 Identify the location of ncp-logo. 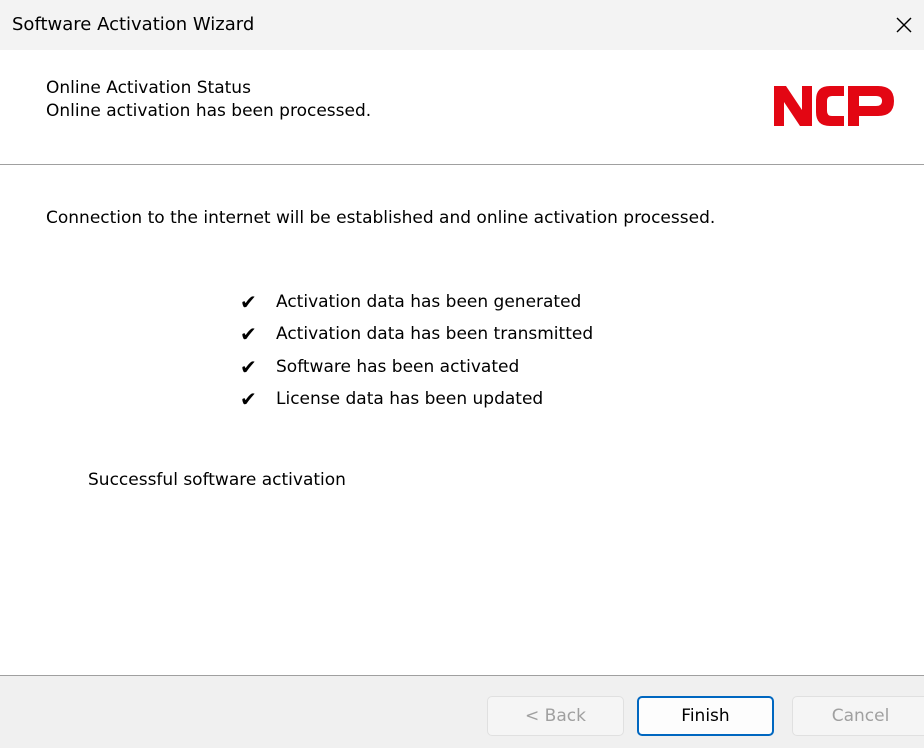
(834, 106).